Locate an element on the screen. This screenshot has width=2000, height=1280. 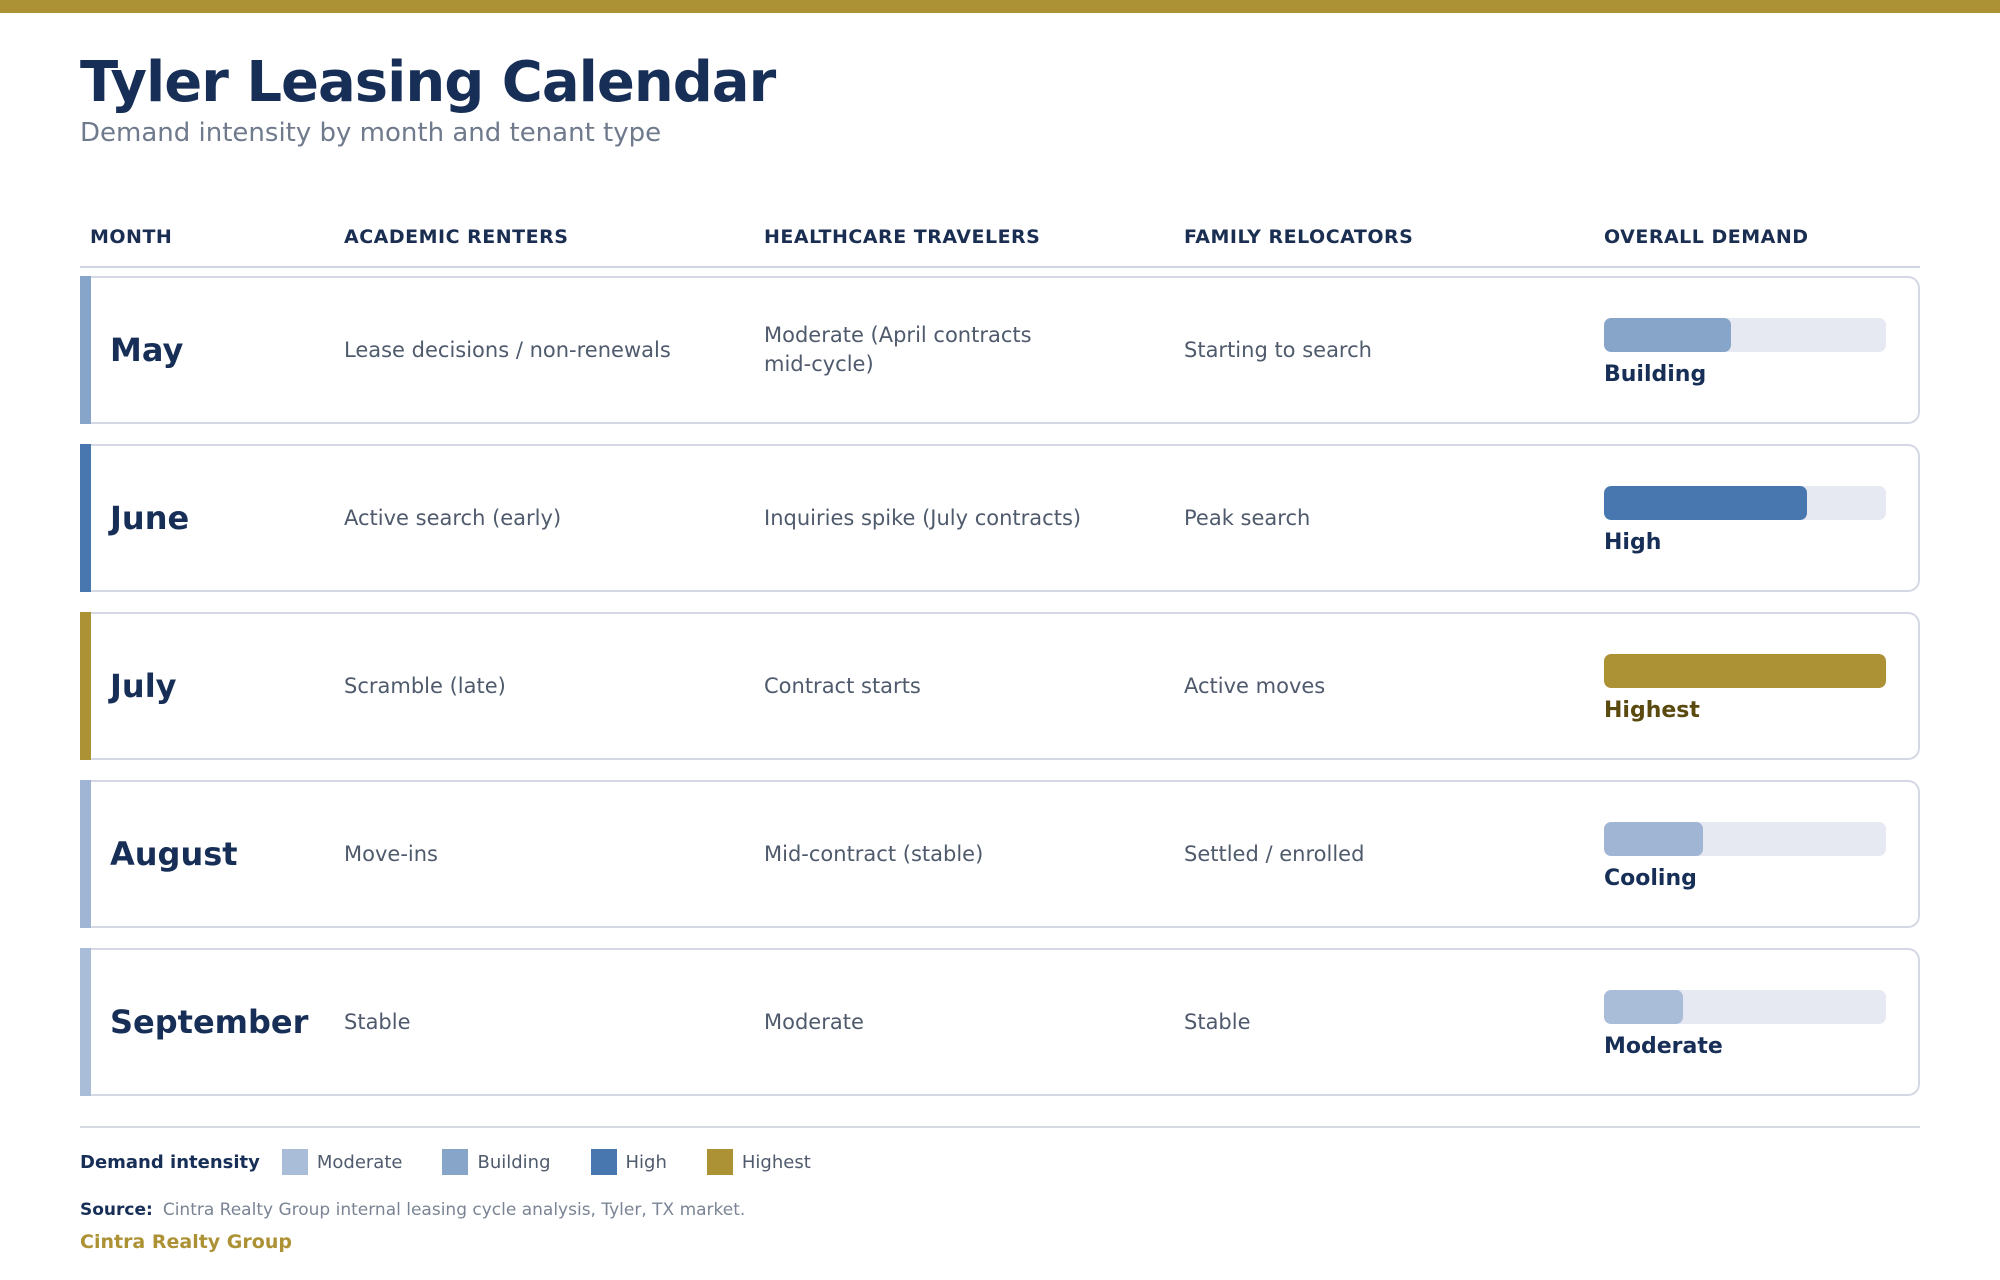
family-relocators-cell: Stable is located at coordinates (1217, 1021).